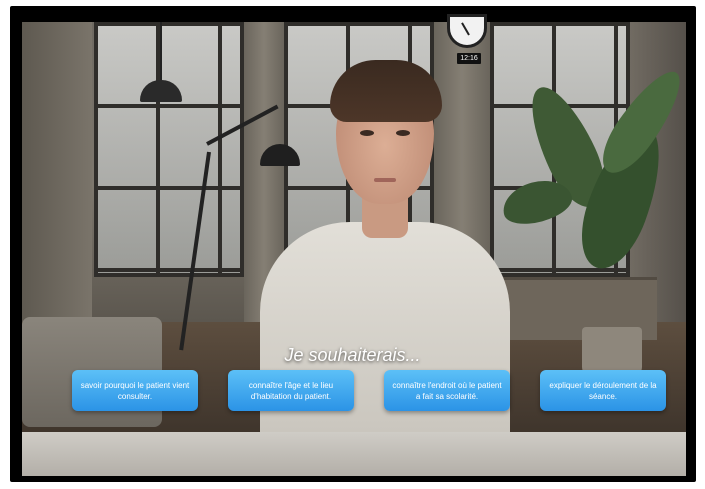 The width and height of the screenshot is (705, 489). Describe the element at coordinates (469, 58) in the screenshot. I see `clock-time-label: 12:16` at that location.